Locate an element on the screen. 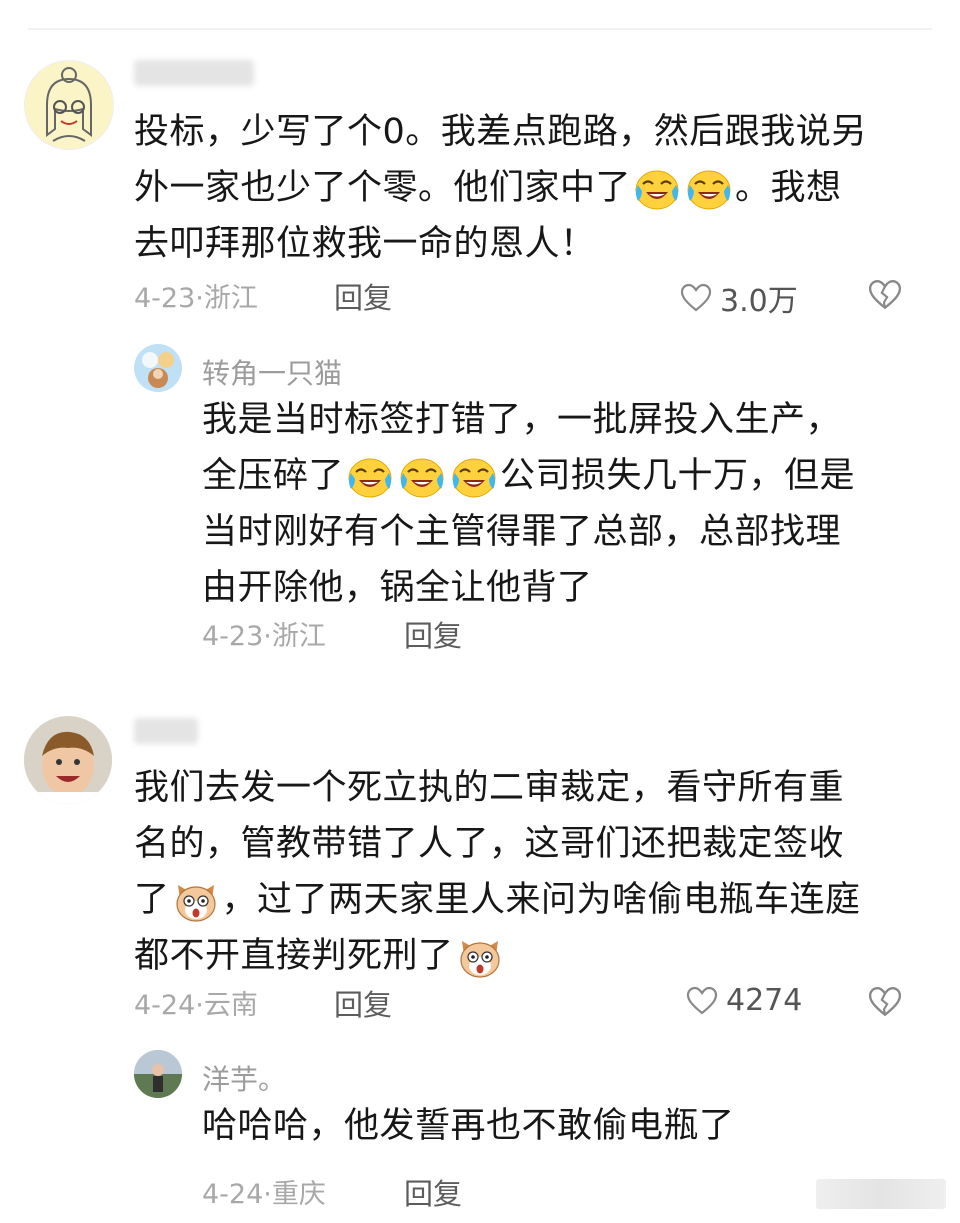  reply-line: 全压碎了 公司损失几十万，但是 is located at coordinates (528, 476).